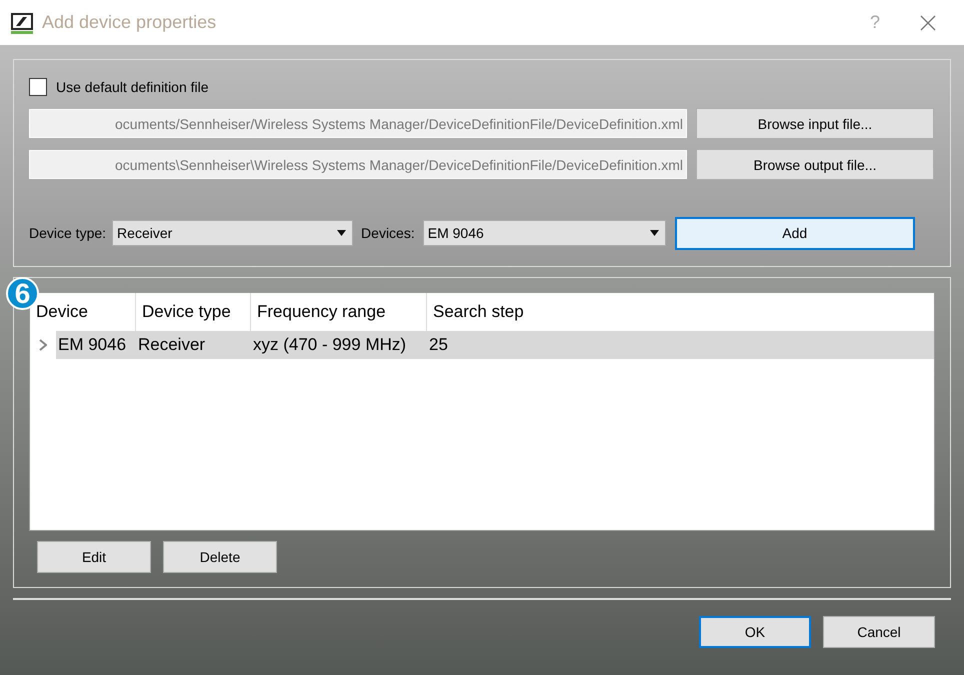  What do you see at coordinates (22, 22) in the screenshot?
I see `app-logo-icon` at bounding box center [22, 22].